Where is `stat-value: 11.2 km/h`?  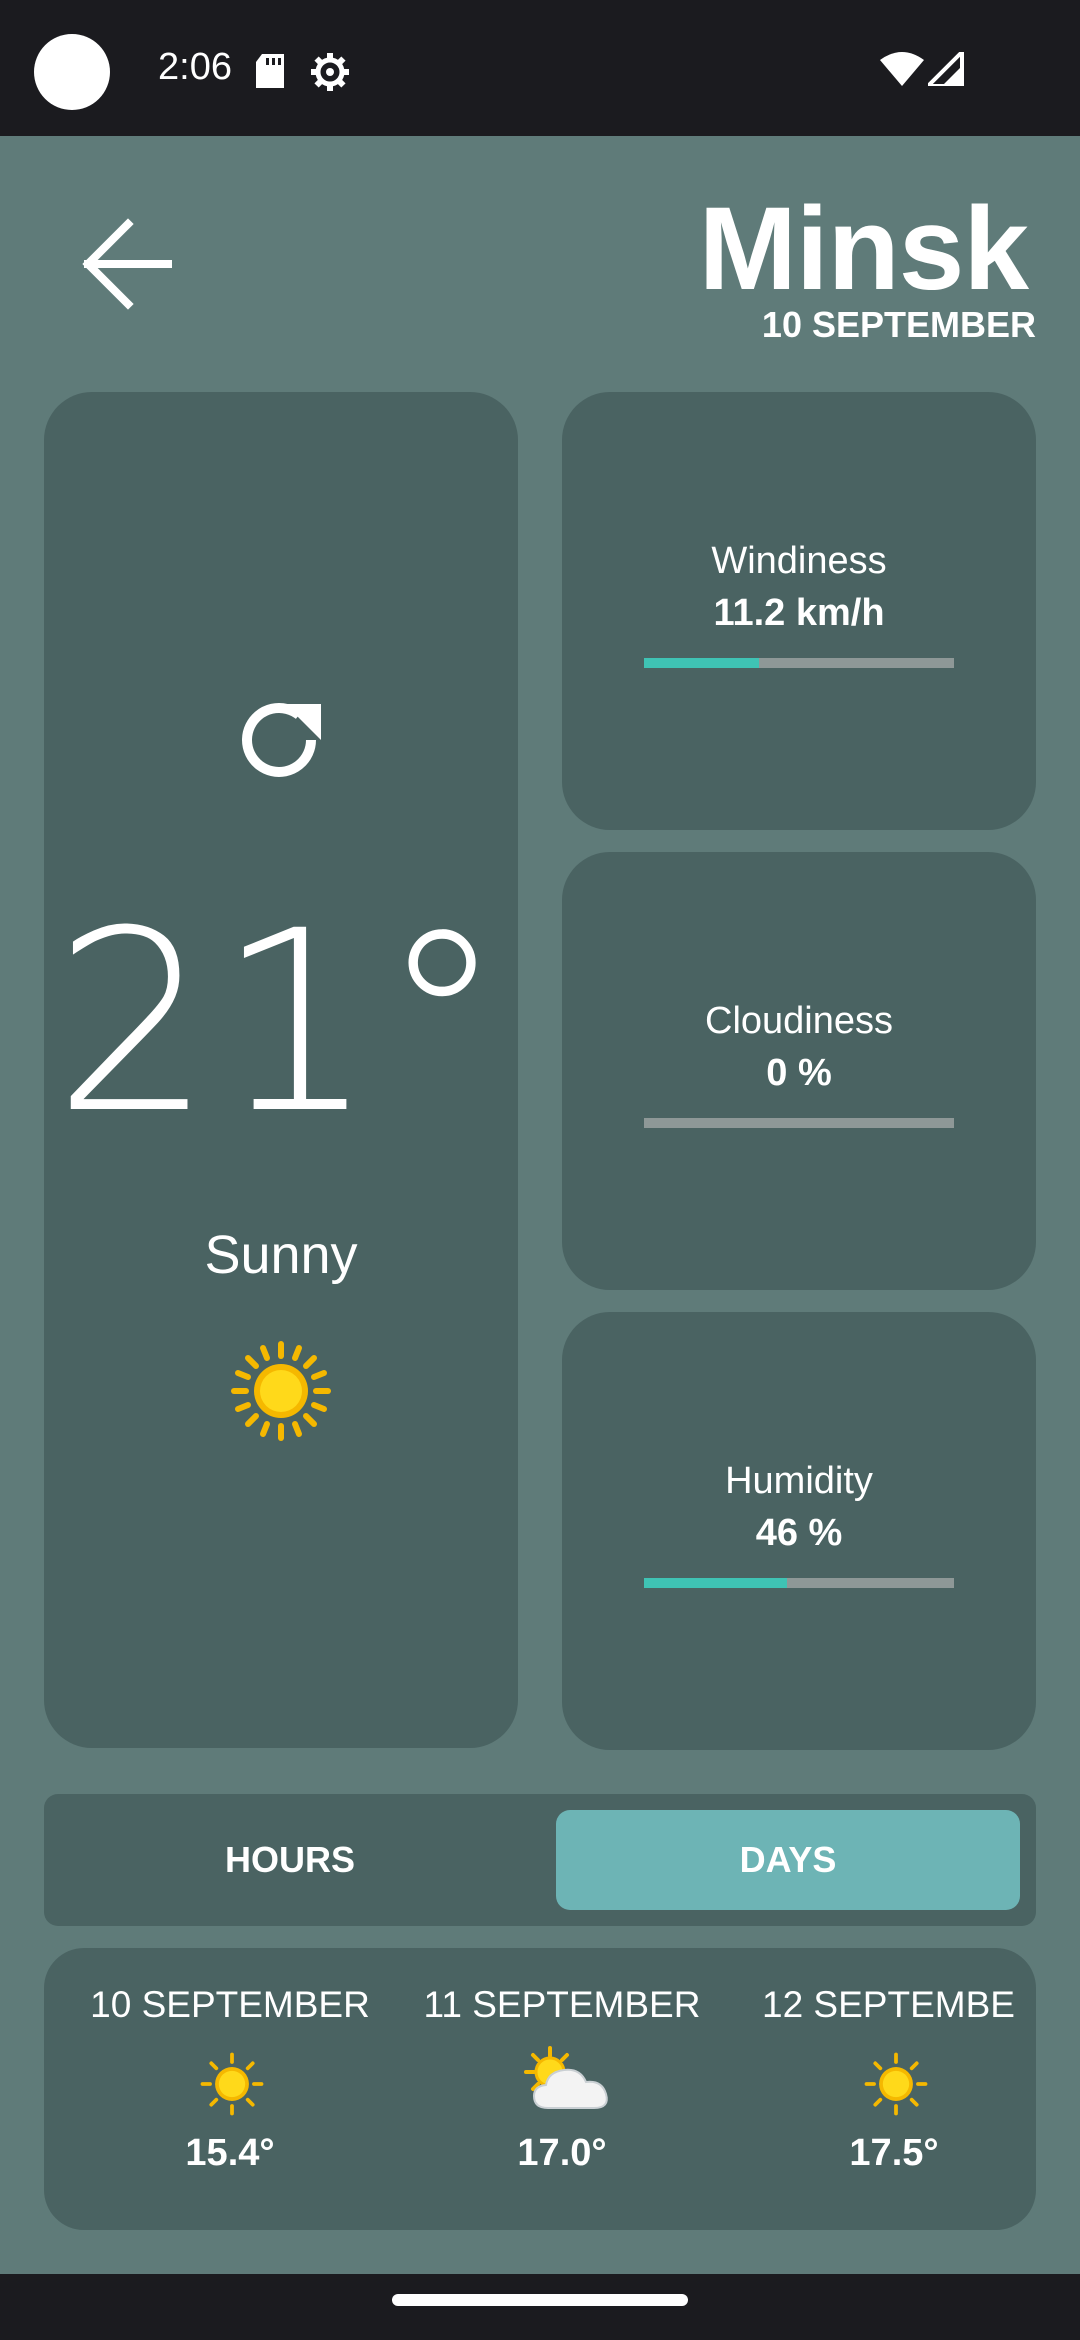 stat-value: 11.2 km/h is located at coordinates (799, 613).